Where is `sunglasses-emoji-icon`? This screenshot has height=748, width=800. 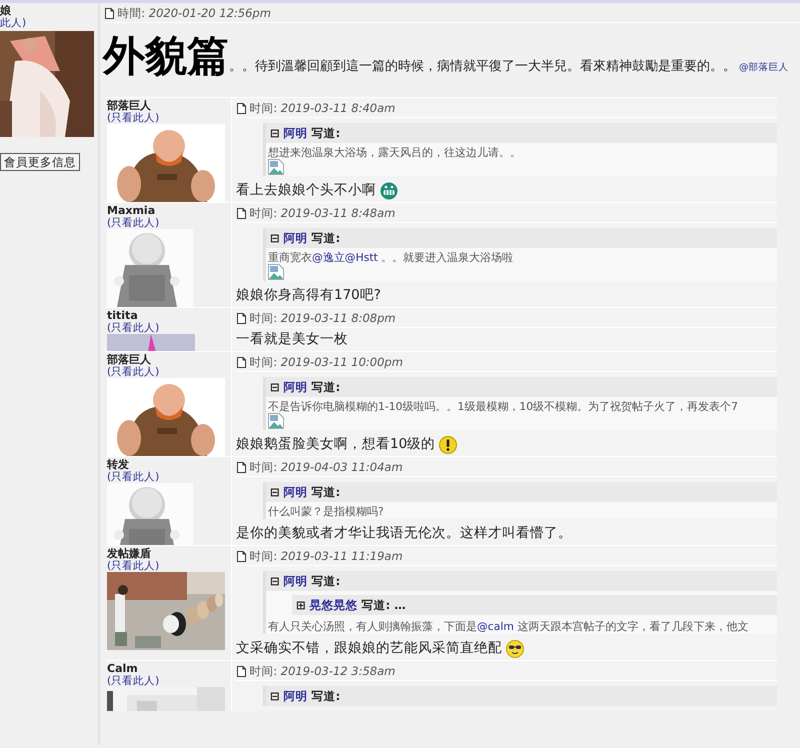 sunglasses-emoji-icon is located at coordinates (515, 649).